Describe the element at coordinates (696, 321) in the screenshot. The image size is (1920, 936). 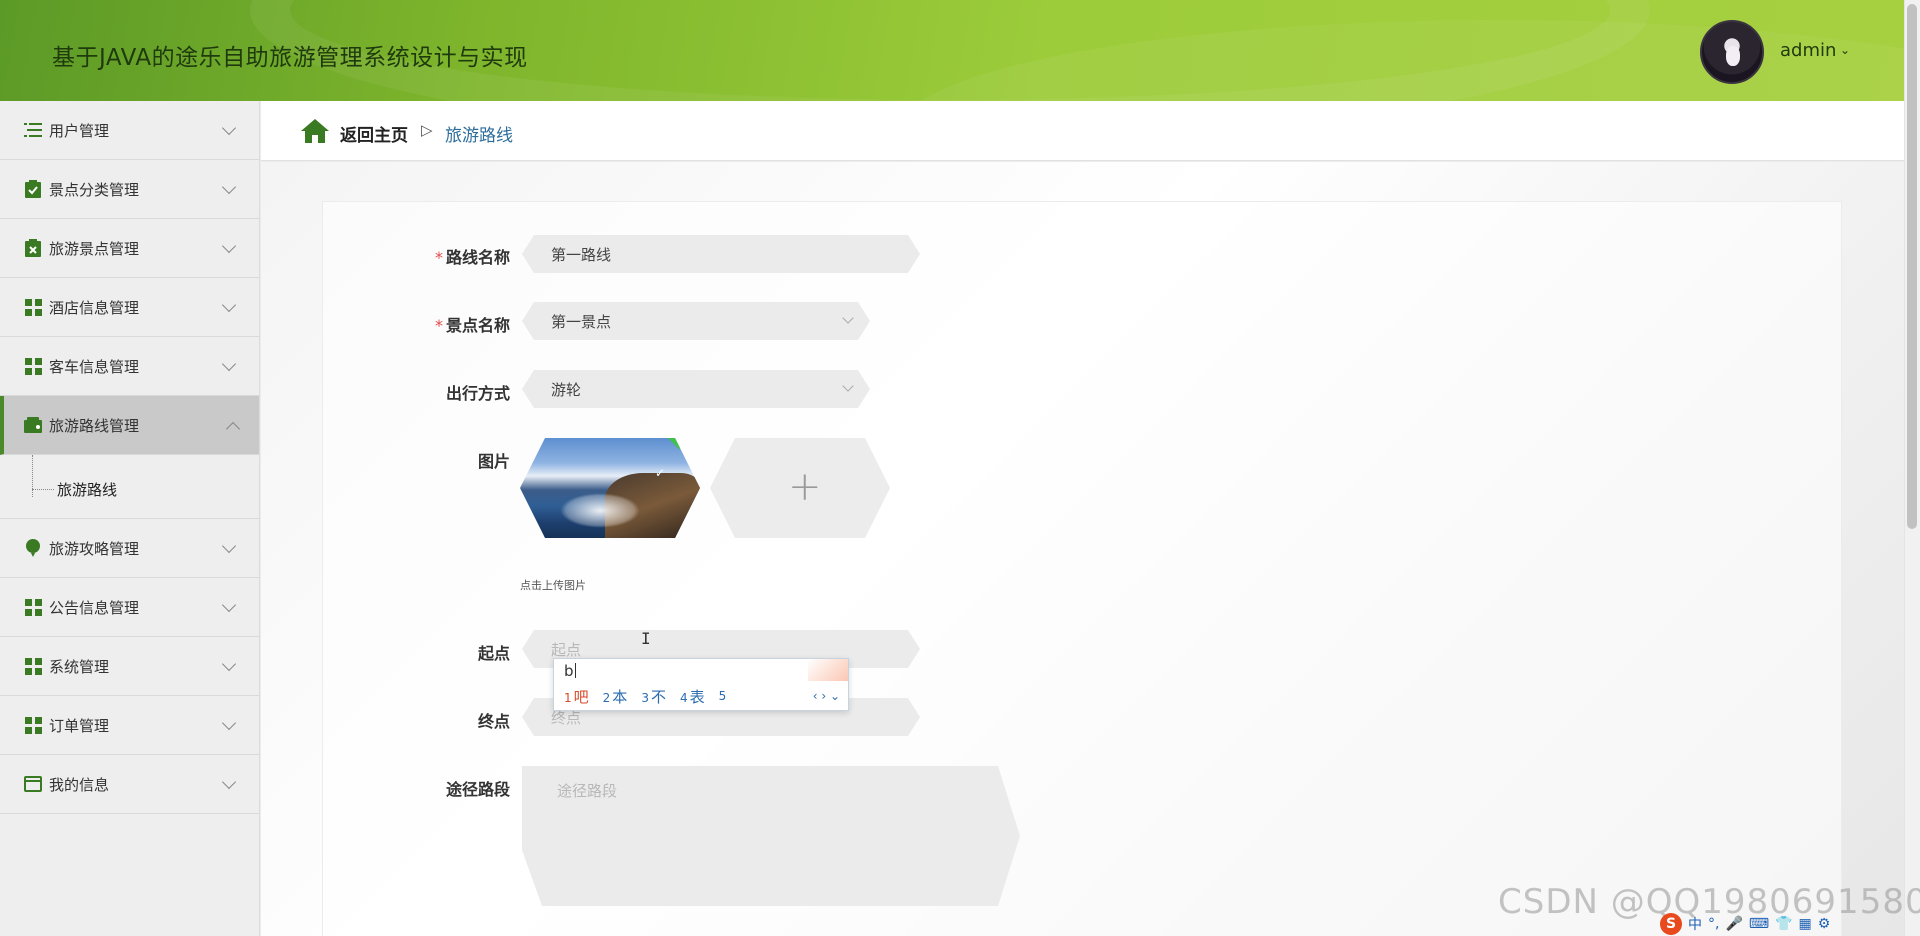
I see `spot-name-select: 第一景点` at that location.